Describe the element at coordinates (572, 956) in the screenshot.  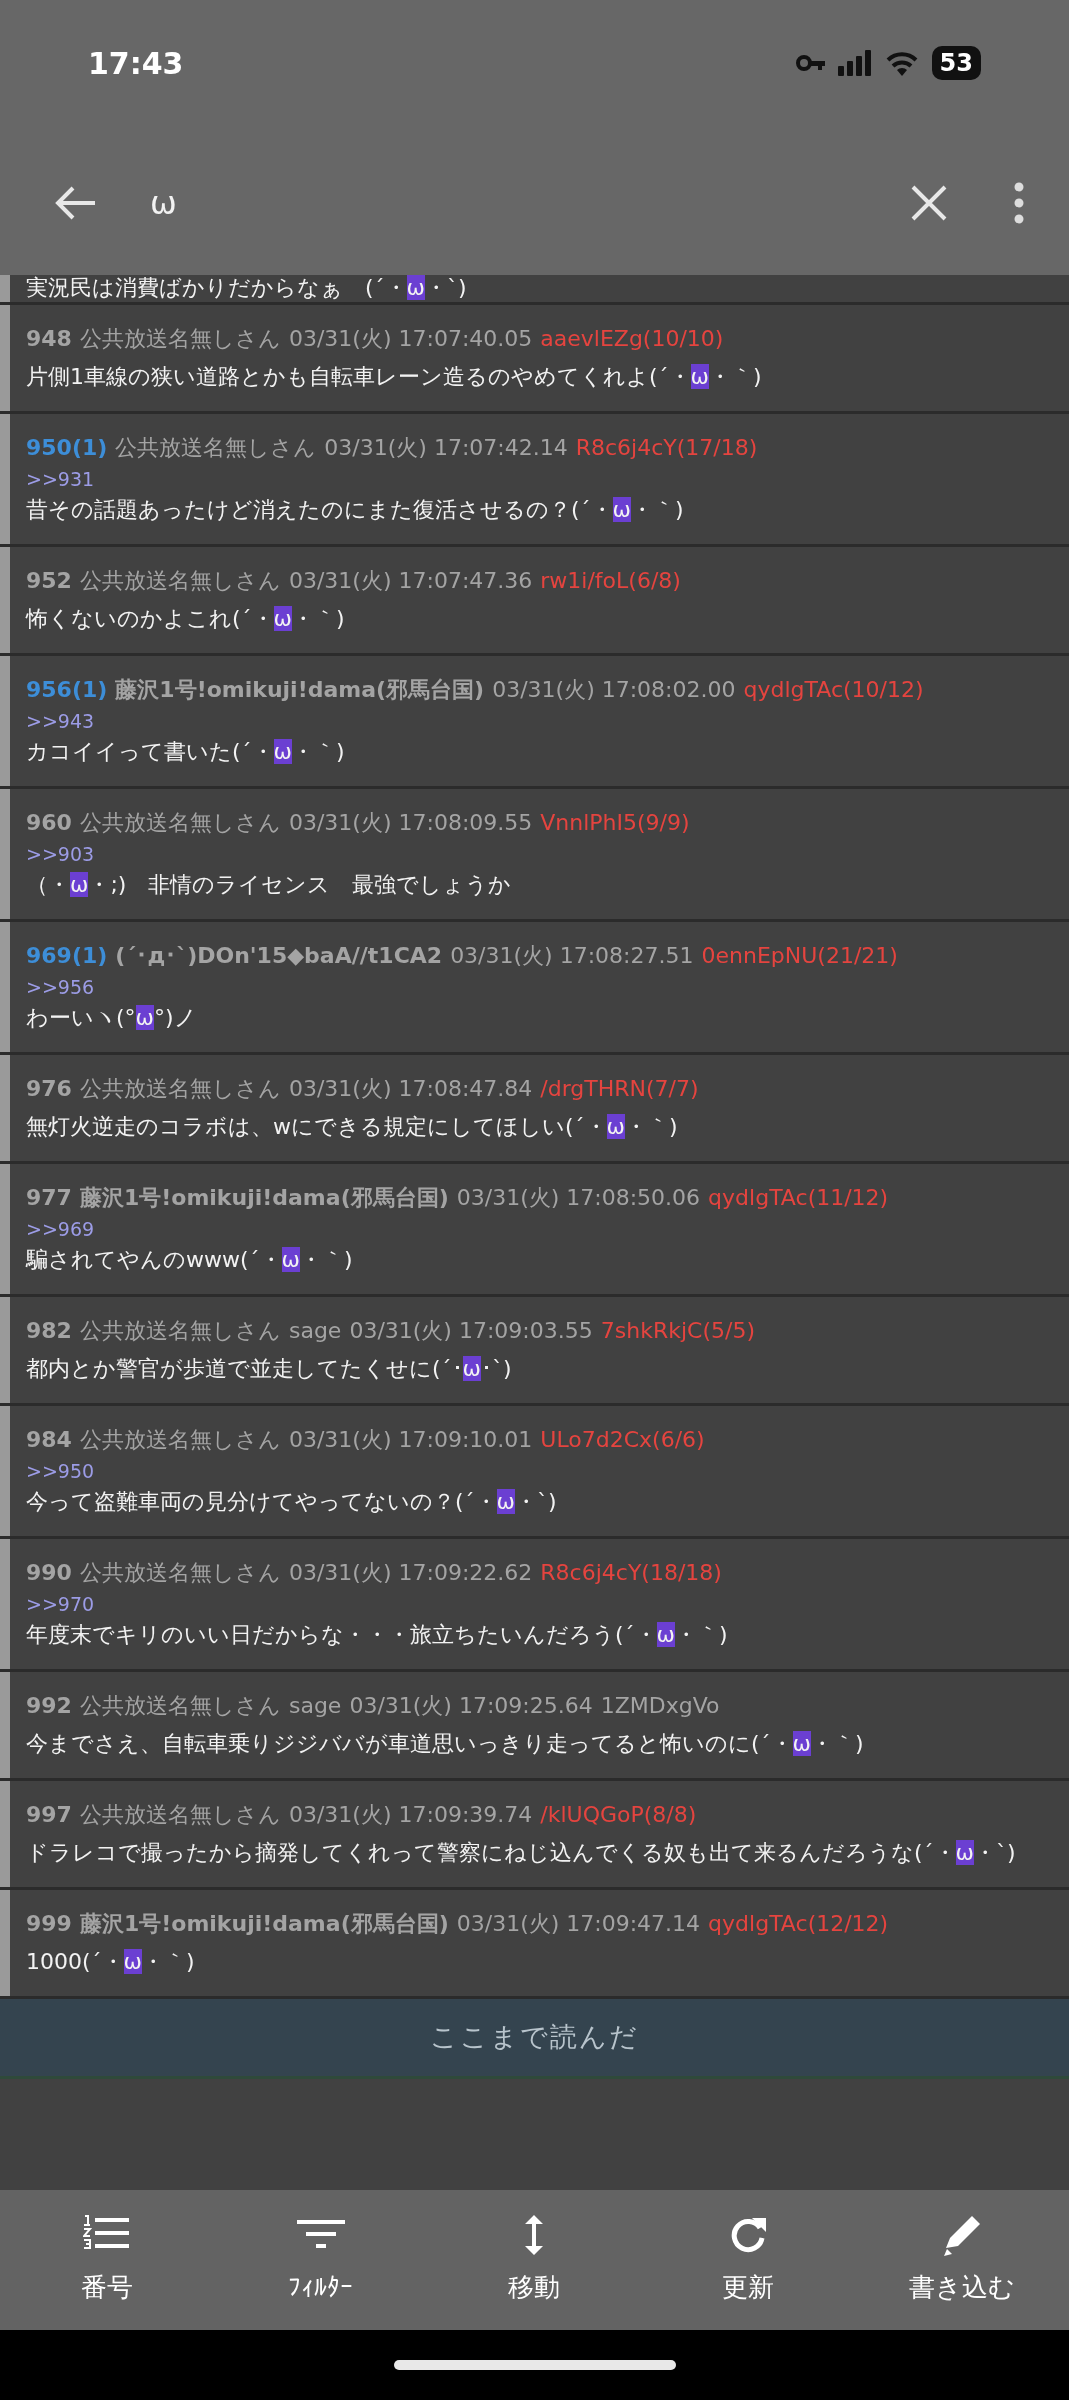
I see `post-date: 03/31(火) 17:08:27.51` at that location.